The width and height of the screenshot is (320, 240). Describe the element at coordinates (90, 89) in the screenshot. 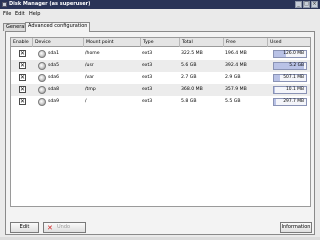

I see `mount-point-cell: /tmp` at that location.